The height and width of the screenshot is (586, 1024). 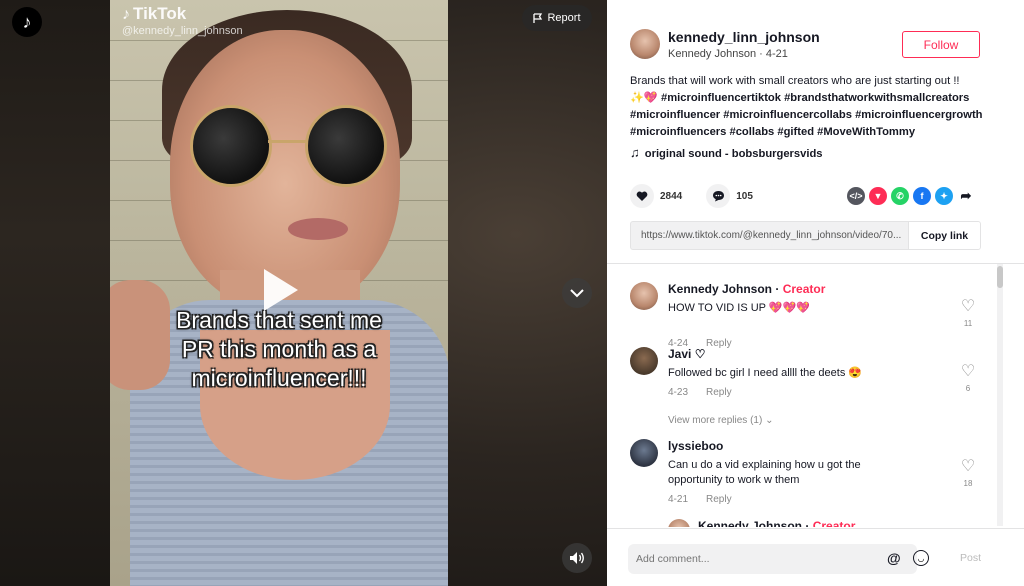 I want to click on comments-scrollbar, so click(x=1000, y=395).